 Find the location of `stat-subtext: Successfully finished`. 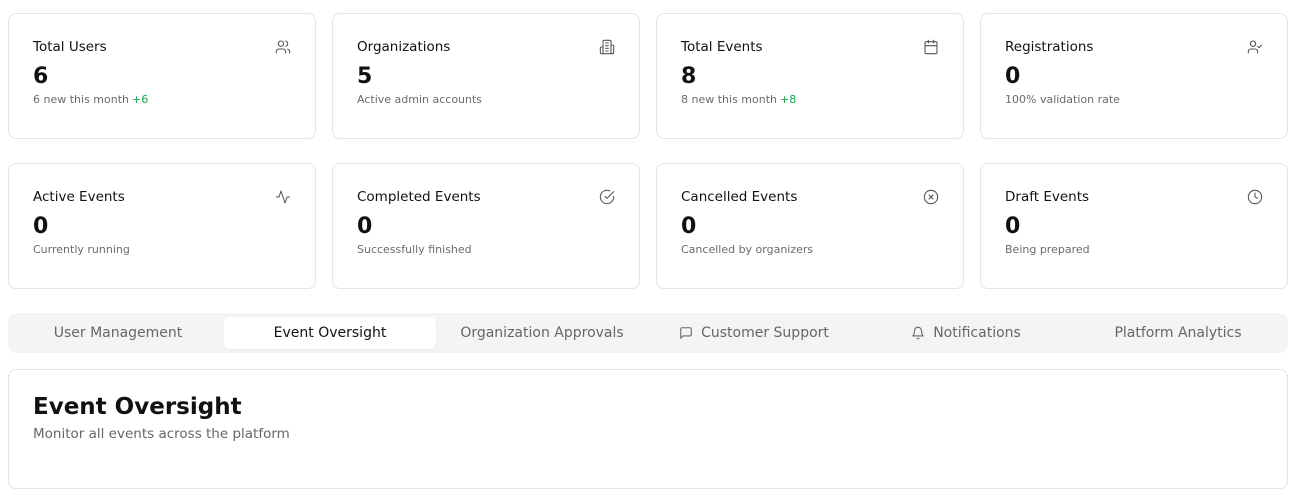

stat-subtext: Successfully finished is located at coordinates (414, 249).